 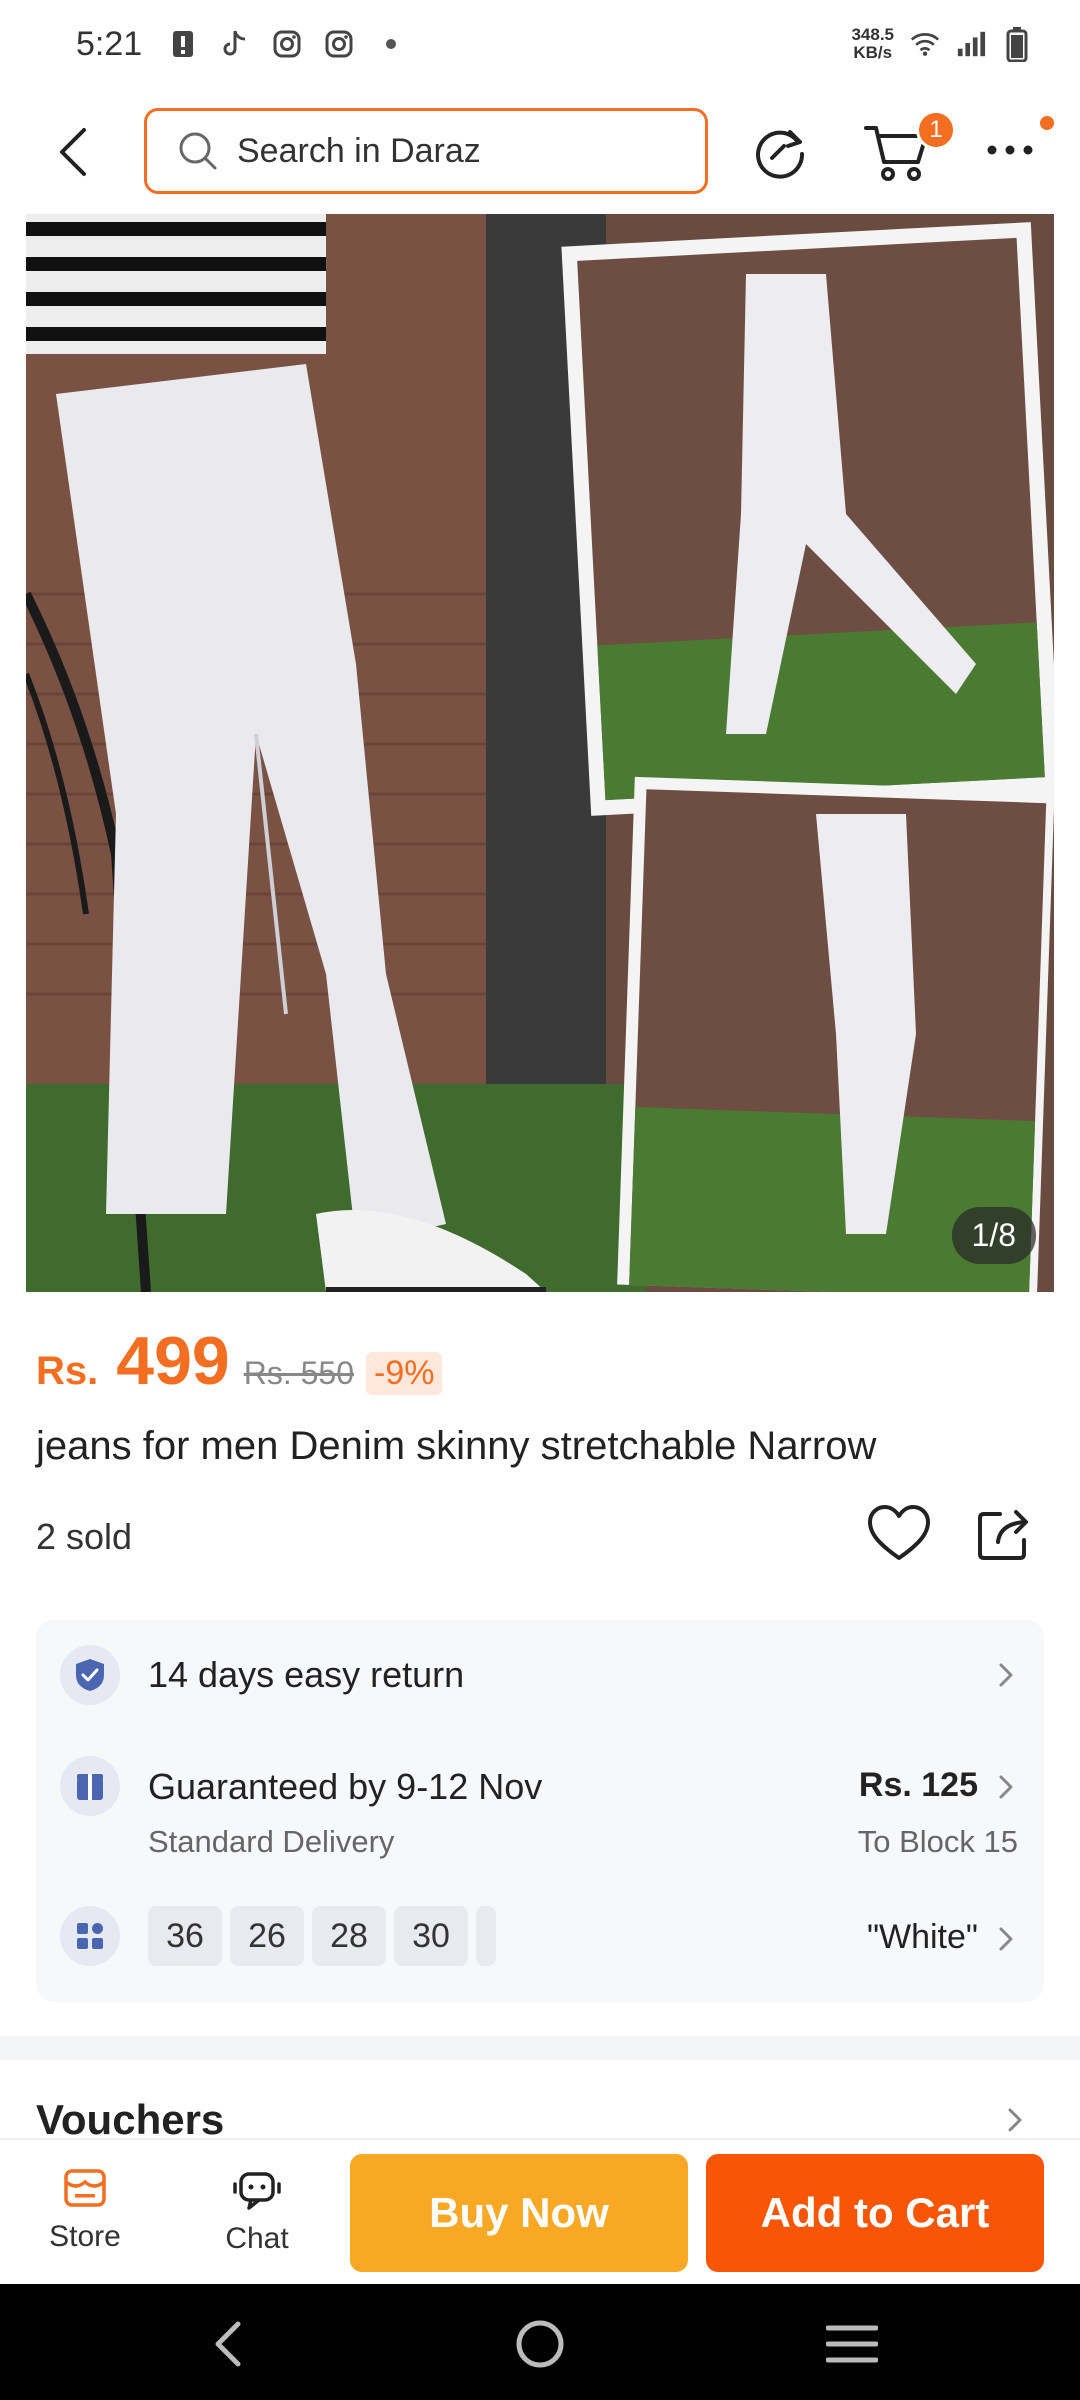 I want to click on speed-unit: KB/s, so click(x=873, y=52).